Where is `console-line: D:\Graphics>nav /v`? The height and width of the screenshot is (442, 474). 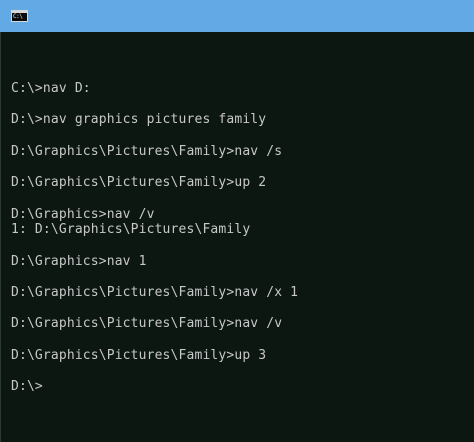
console-line: D:\Graphics>nav /v is located at coordinates (83, 214).